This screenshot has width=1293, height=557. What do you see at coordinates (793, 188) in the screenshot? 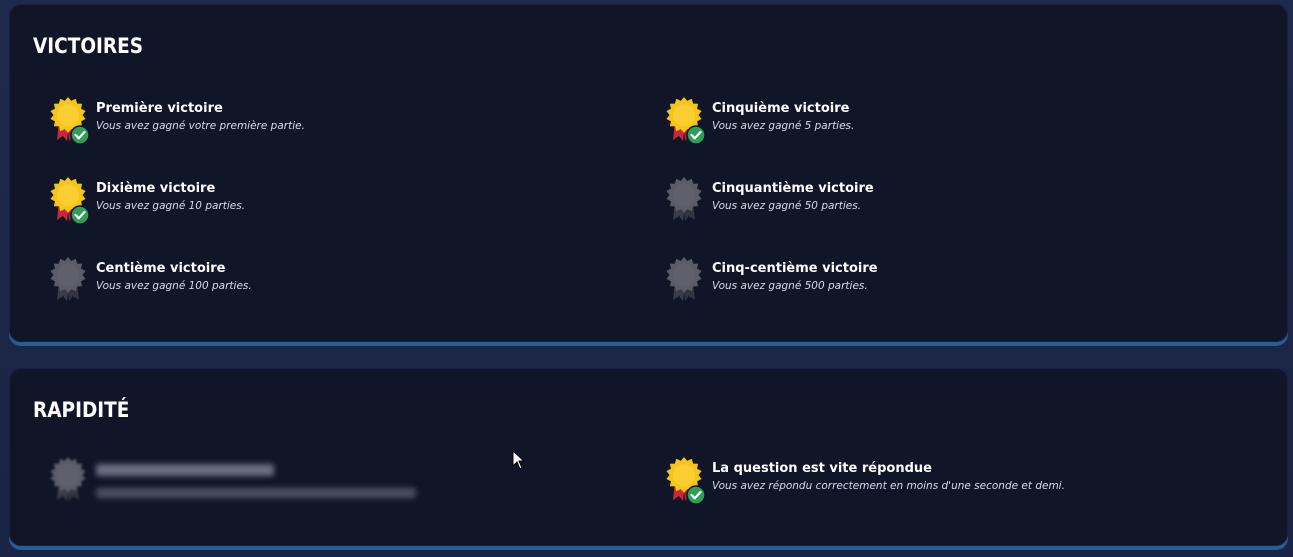
I see `achievement-name: Cinquantième victoire` at bounding box center [793, 188].